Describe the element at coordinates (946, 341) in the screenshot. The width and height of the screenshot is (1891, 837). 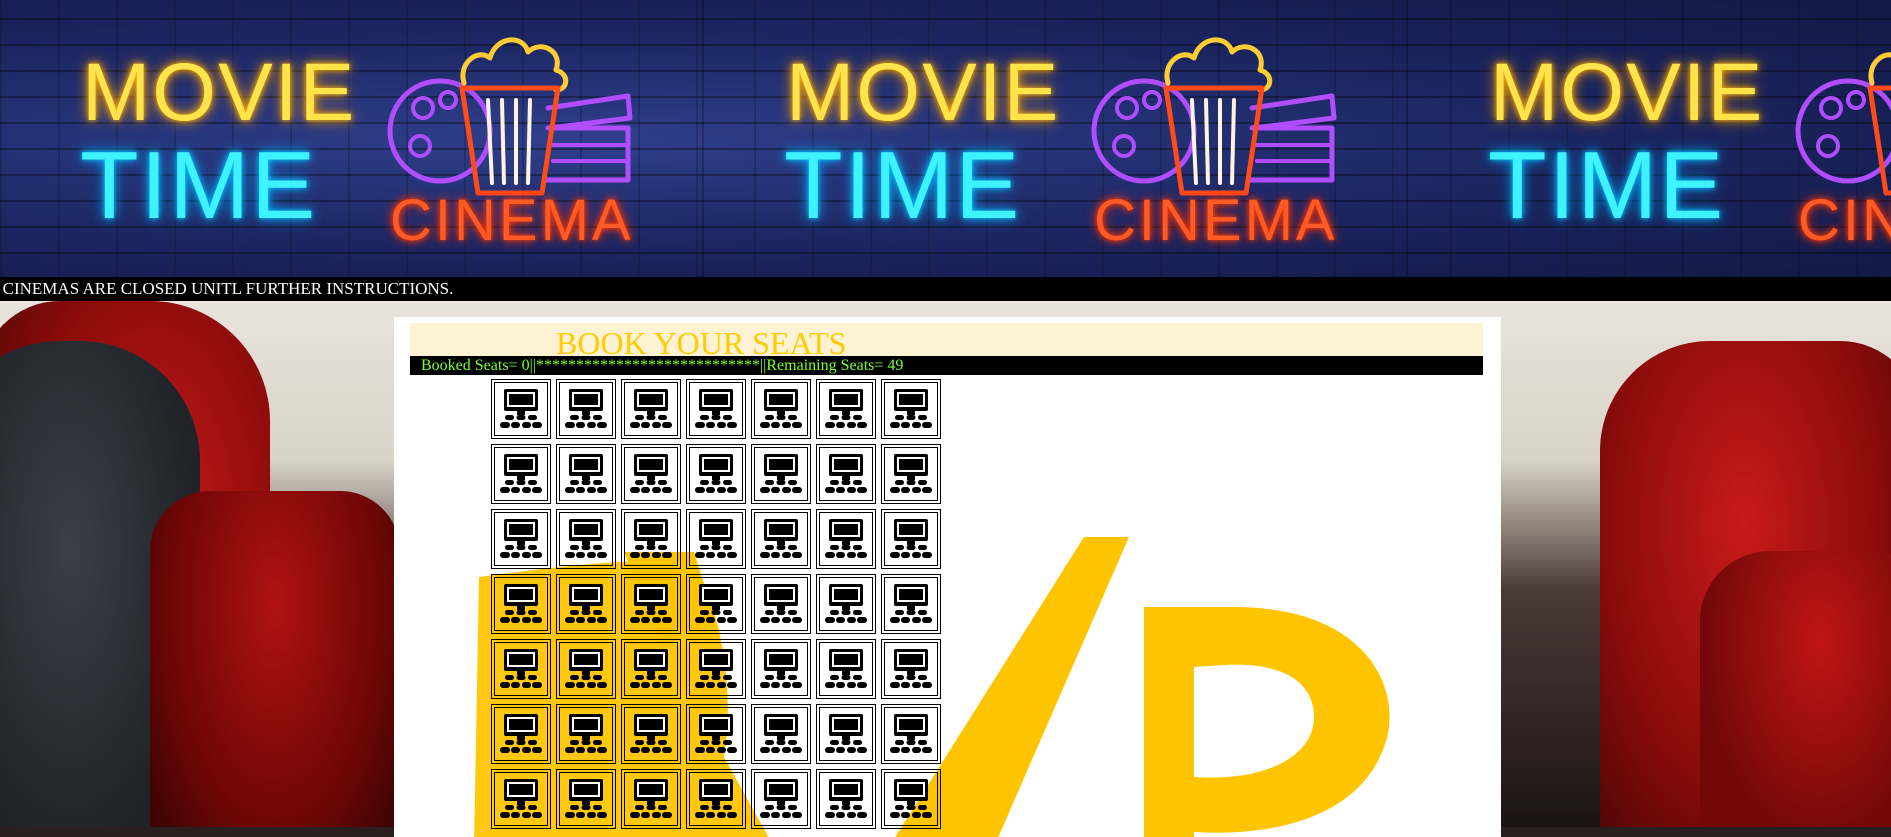
I see `title-bar: BOOK YOUR SEATS` at that location.